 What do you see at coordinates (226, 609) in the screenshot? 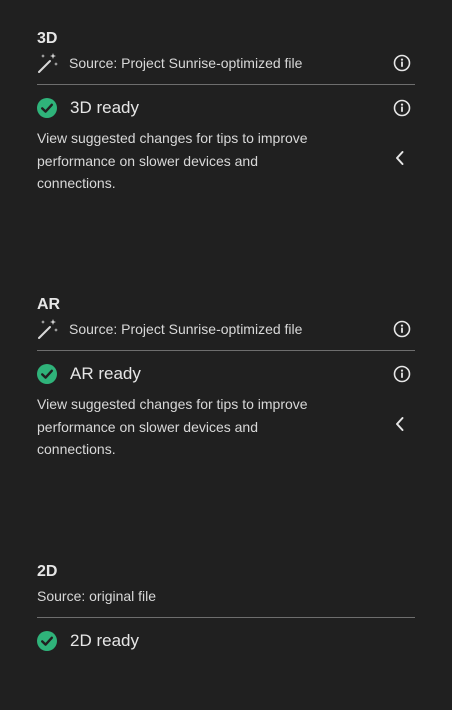
I see `section-2d: 2D Source: original file 2D ready` at bounding box center [226, 609].